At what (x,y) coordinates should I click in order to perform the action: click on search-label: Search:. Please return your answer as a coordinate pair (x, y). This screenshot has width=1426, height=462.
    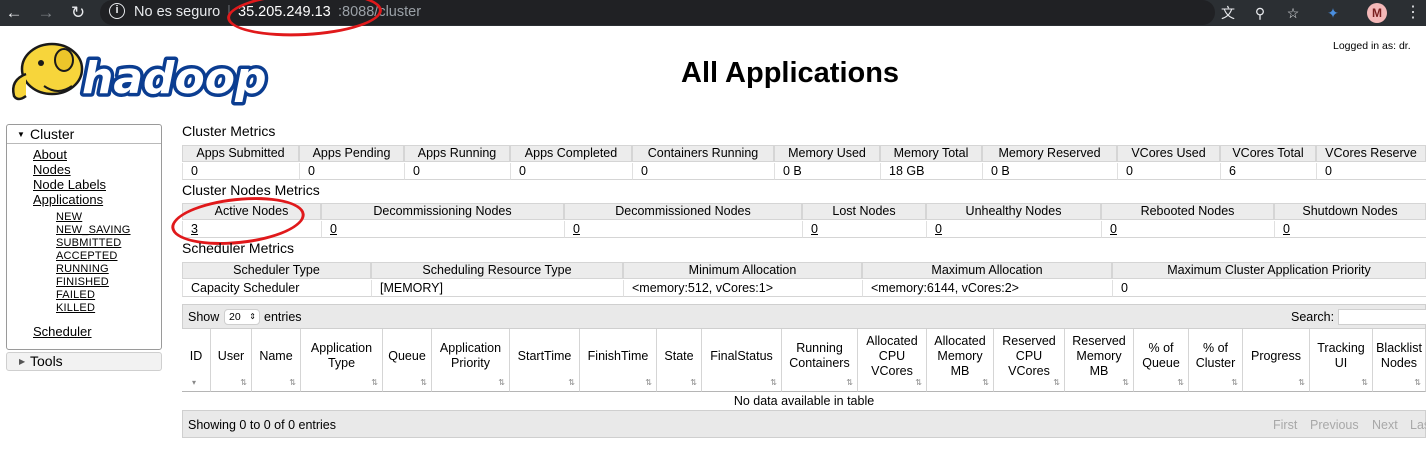
    Looking at the image, I should click on (1313, 317).